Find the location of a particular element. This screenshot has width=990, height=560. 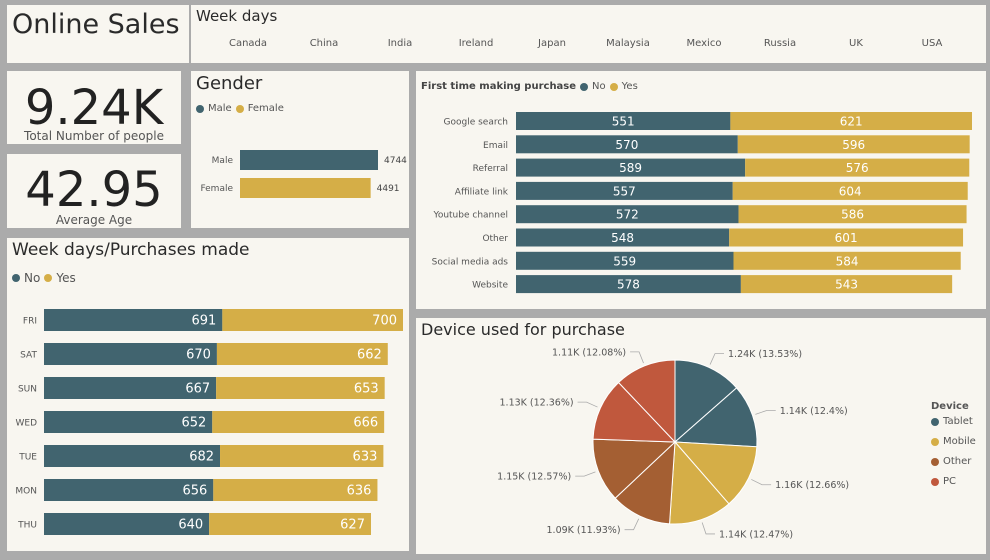

country-option-usa: USA is located at coordinates (932, 43).